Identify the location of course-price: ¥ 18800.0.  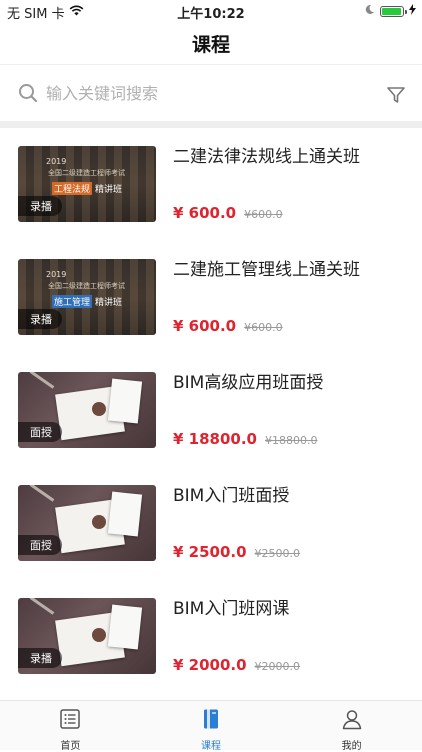
(215, 439).